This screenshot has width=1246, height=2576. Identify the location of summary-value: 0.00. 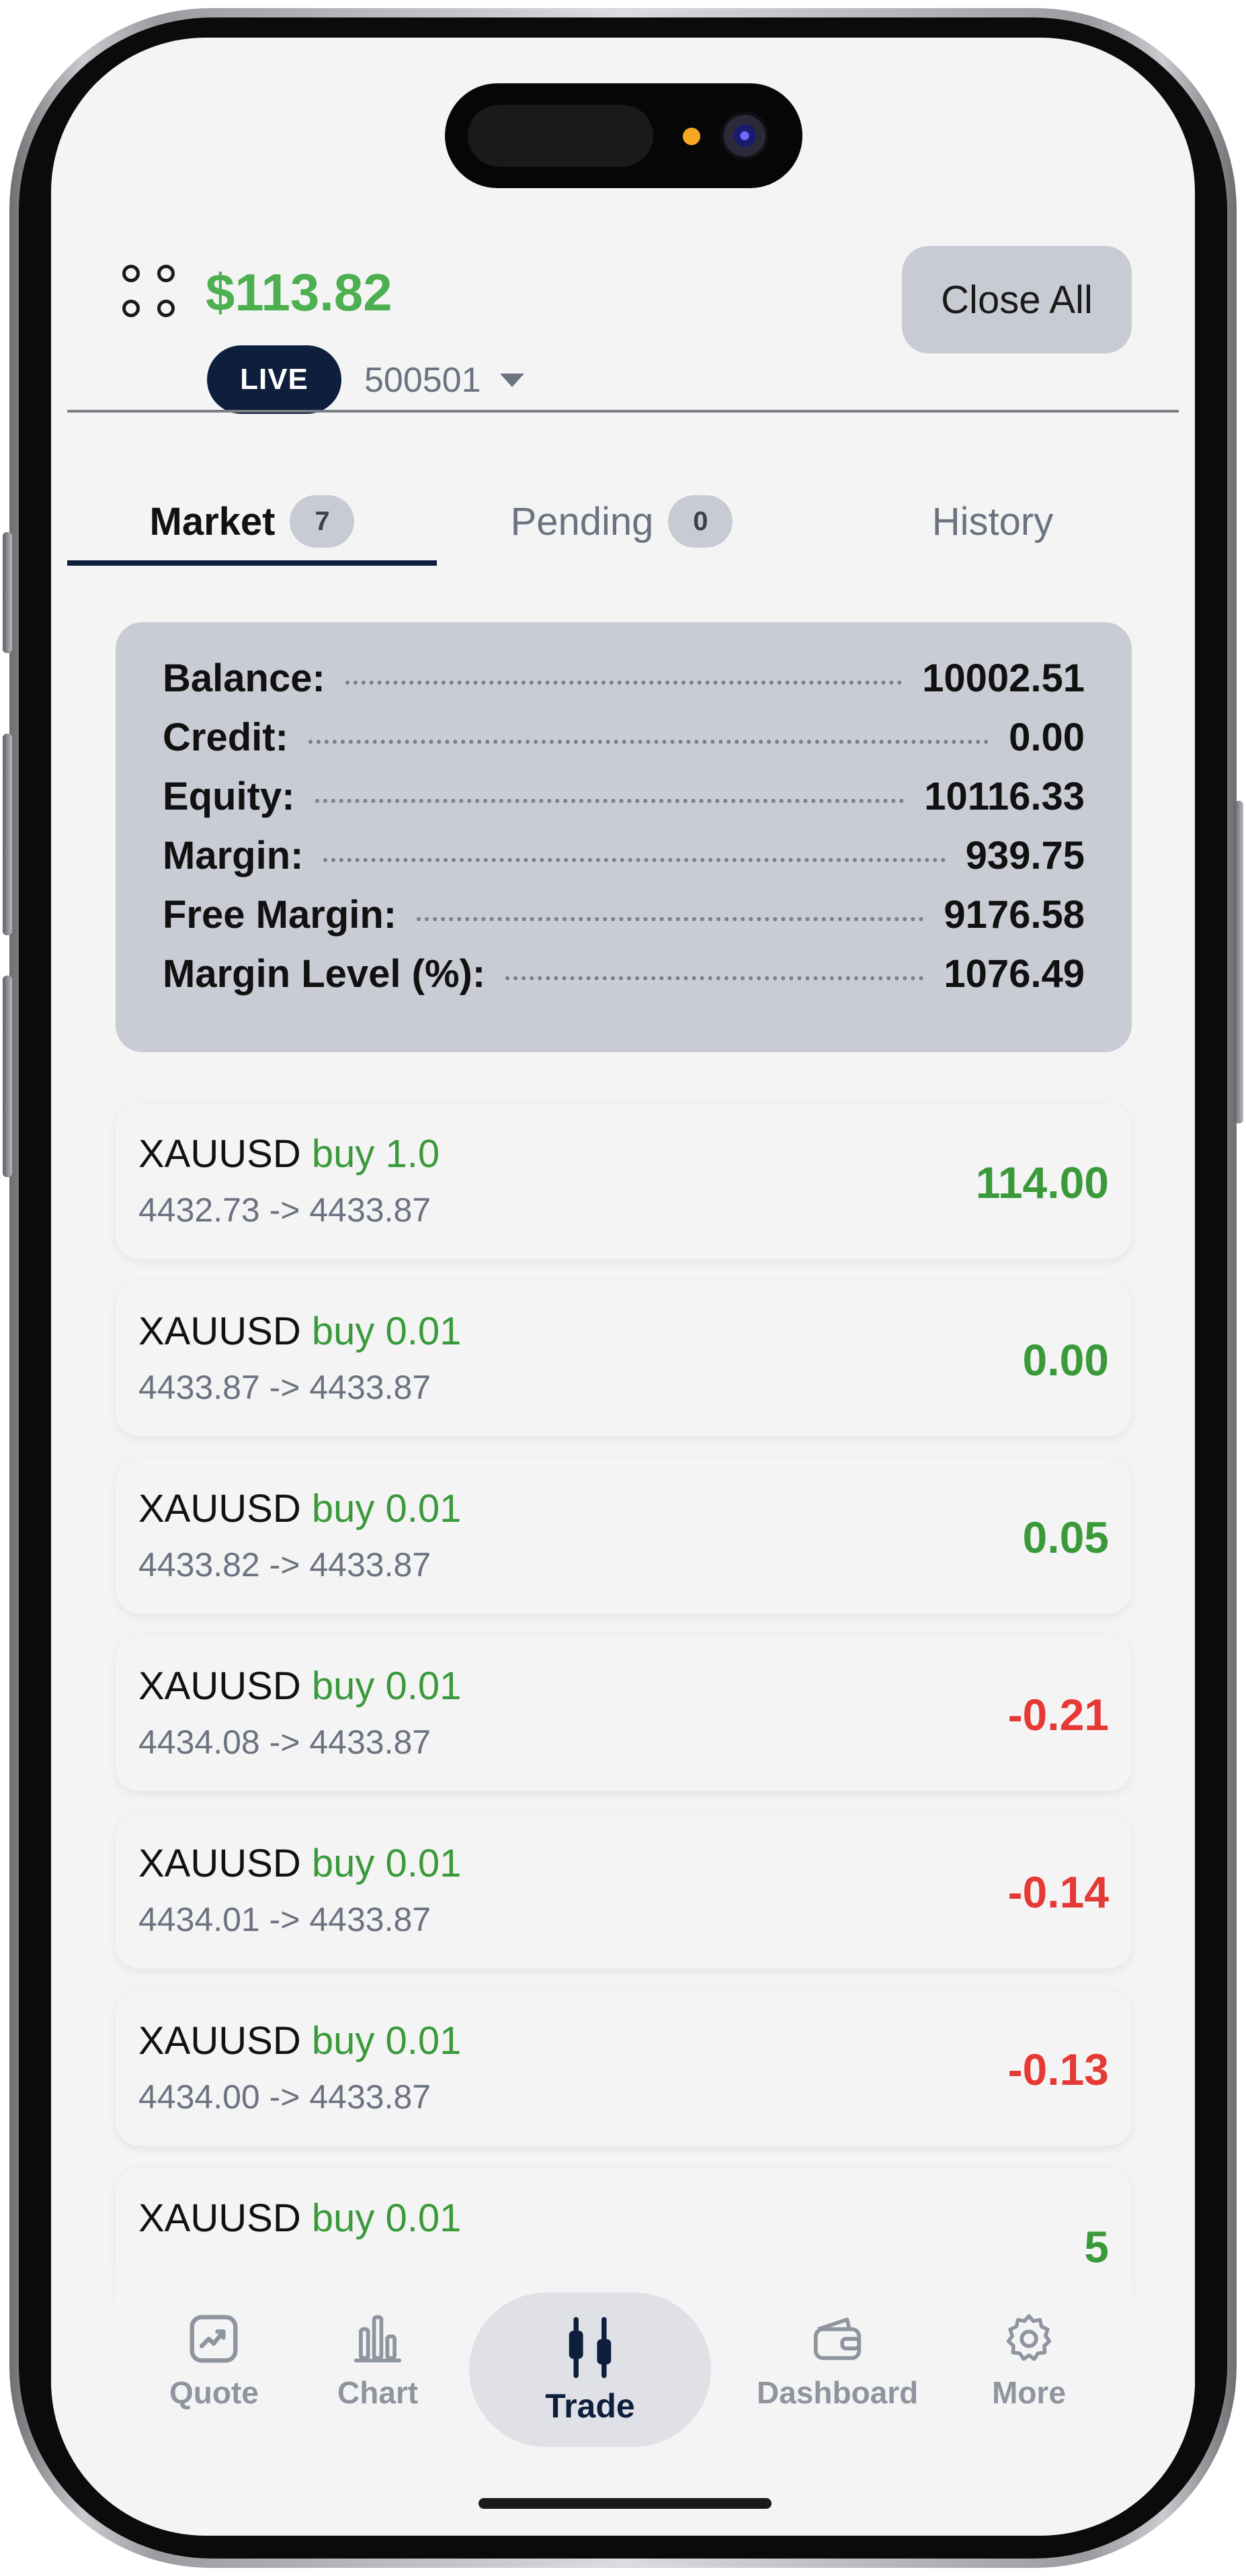
(1047, 737).